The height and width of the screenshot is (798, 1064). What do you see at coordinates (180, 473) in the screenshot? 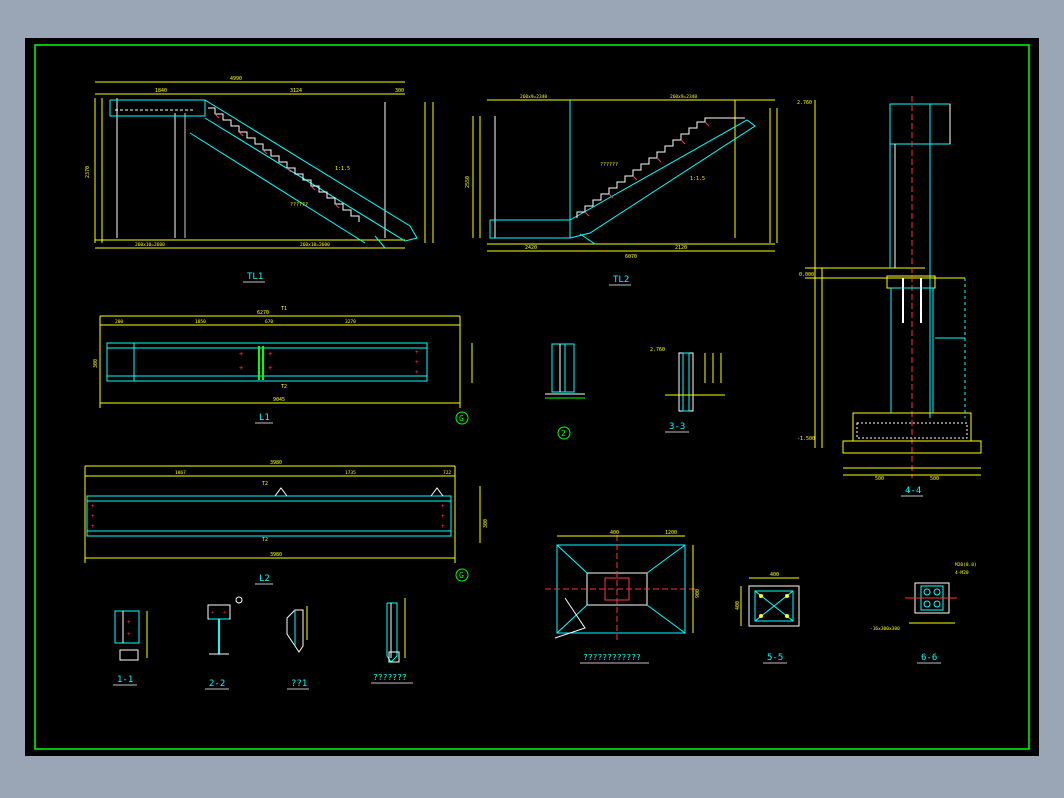
I see `l2-dim-a: 1867` at bounding box center [180, 473].